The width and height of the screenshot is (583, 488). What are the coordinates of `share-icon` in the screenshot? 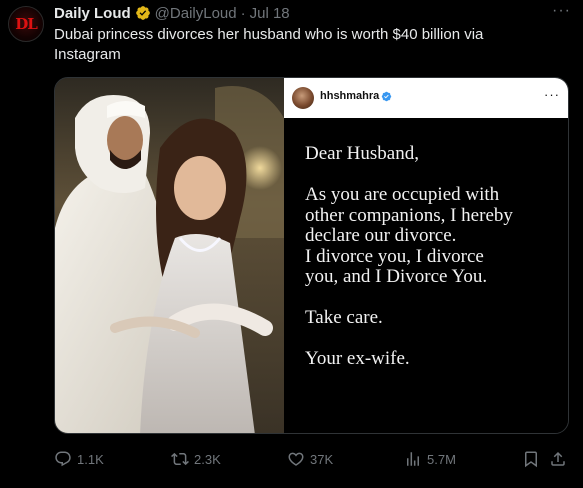 It's located at (558, 458).